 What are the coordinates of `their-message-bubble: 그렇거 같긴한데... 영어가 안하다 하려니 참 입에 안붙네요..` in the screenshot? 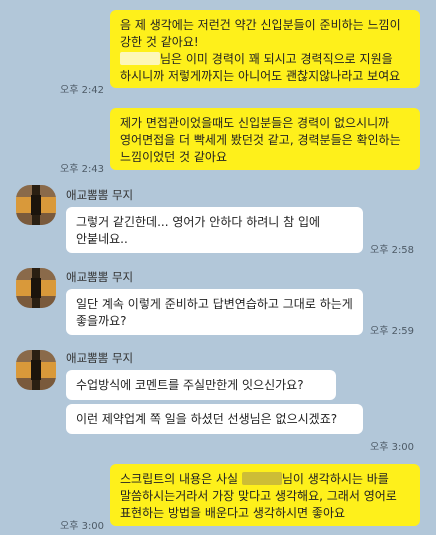 It's located at (214, 230).